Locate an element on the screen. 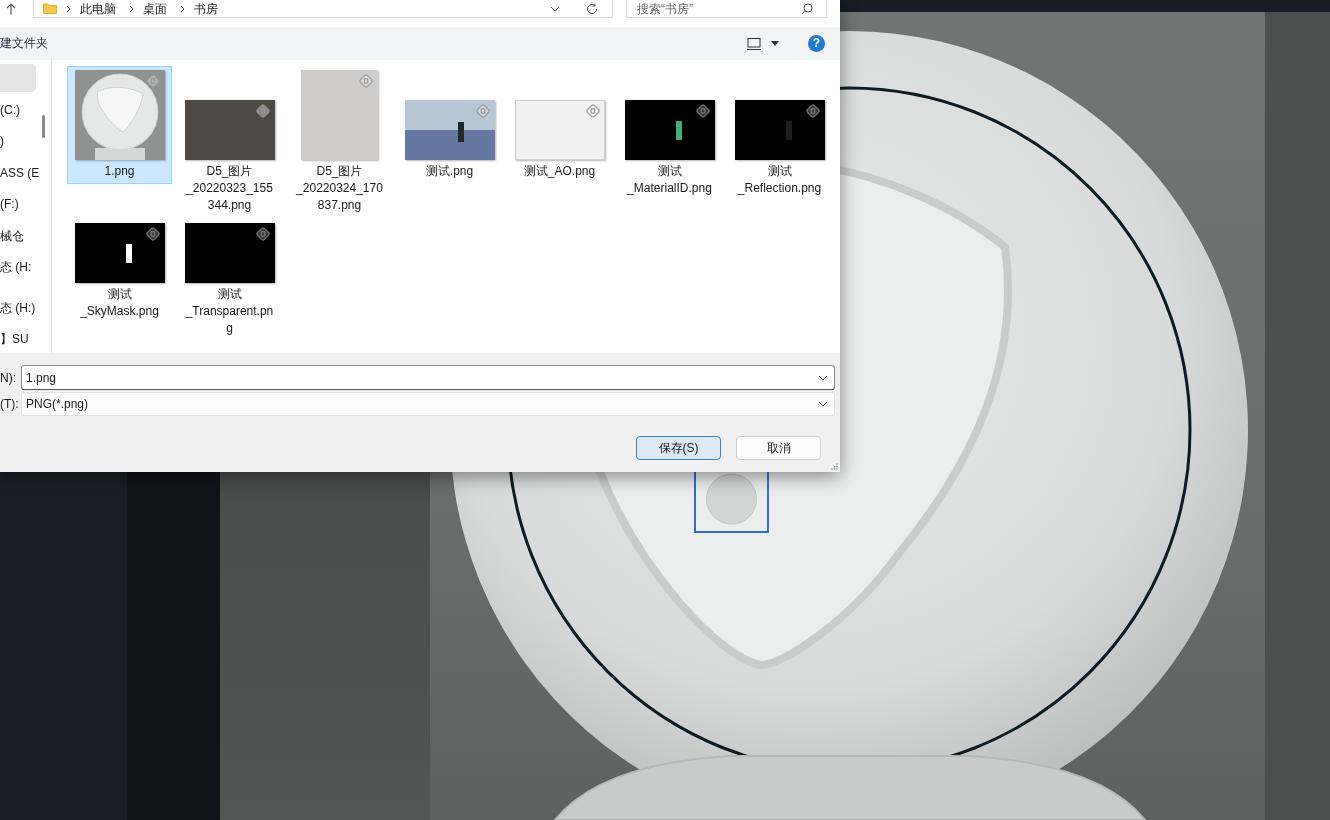 Image resolution: width=1330 pixels, height=820 pixels. sidebar-item: (C:) is located at coordinates (18, 110).